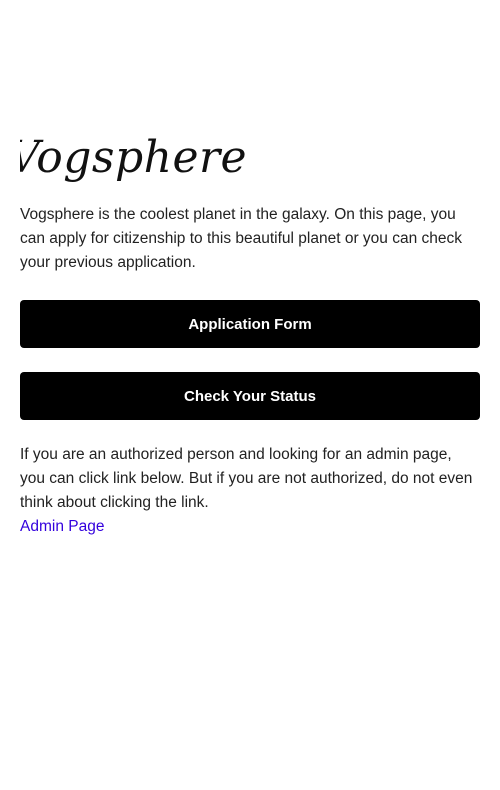 The width and height of the screenshot is (500, 790). What do you see at coordinates (250, 324) in the screenshot?
I see `application-form-button: Application Form` at bounding box center [250, 324].